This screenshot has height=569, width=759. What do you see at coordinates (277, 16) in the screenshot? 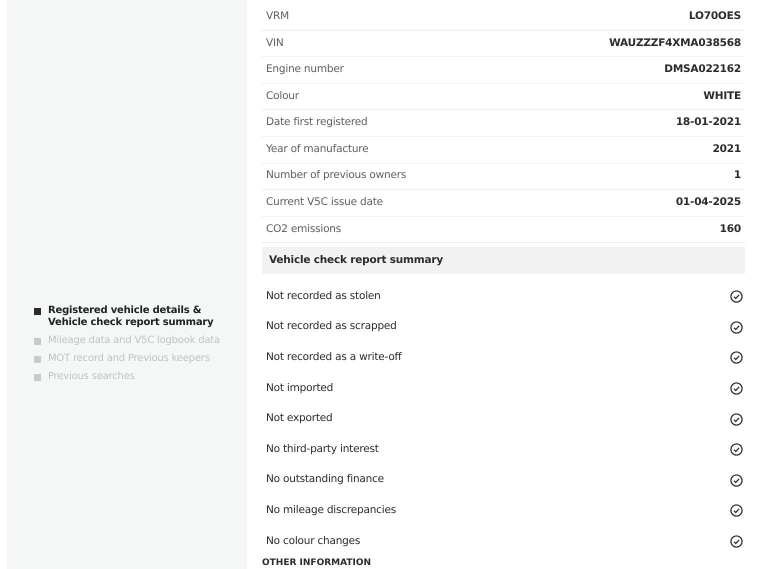
I see `detail-label: VRM` at bounding box center [277, 16].